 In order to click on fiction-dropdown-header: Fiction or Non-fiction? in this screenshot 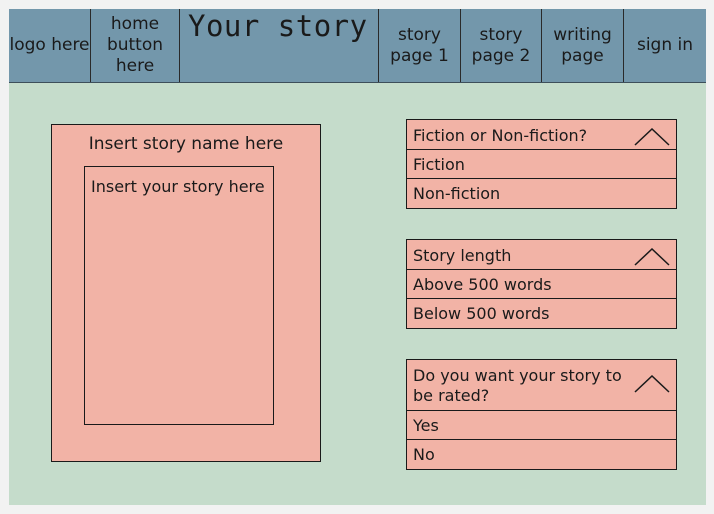, I will do `click(541, 134)`.